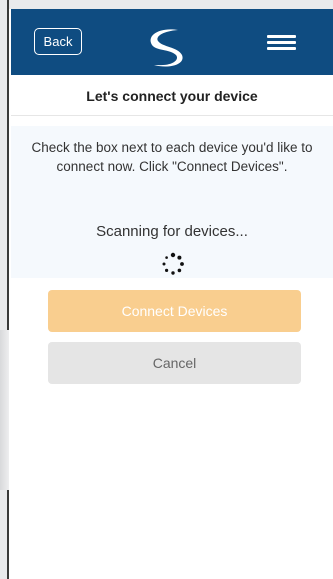 This screenshot has width=333, height=579. Describe the element at coordinates (174, 311) in the screenshot. I see `connect-devices-button: Connect Devices` at that location.